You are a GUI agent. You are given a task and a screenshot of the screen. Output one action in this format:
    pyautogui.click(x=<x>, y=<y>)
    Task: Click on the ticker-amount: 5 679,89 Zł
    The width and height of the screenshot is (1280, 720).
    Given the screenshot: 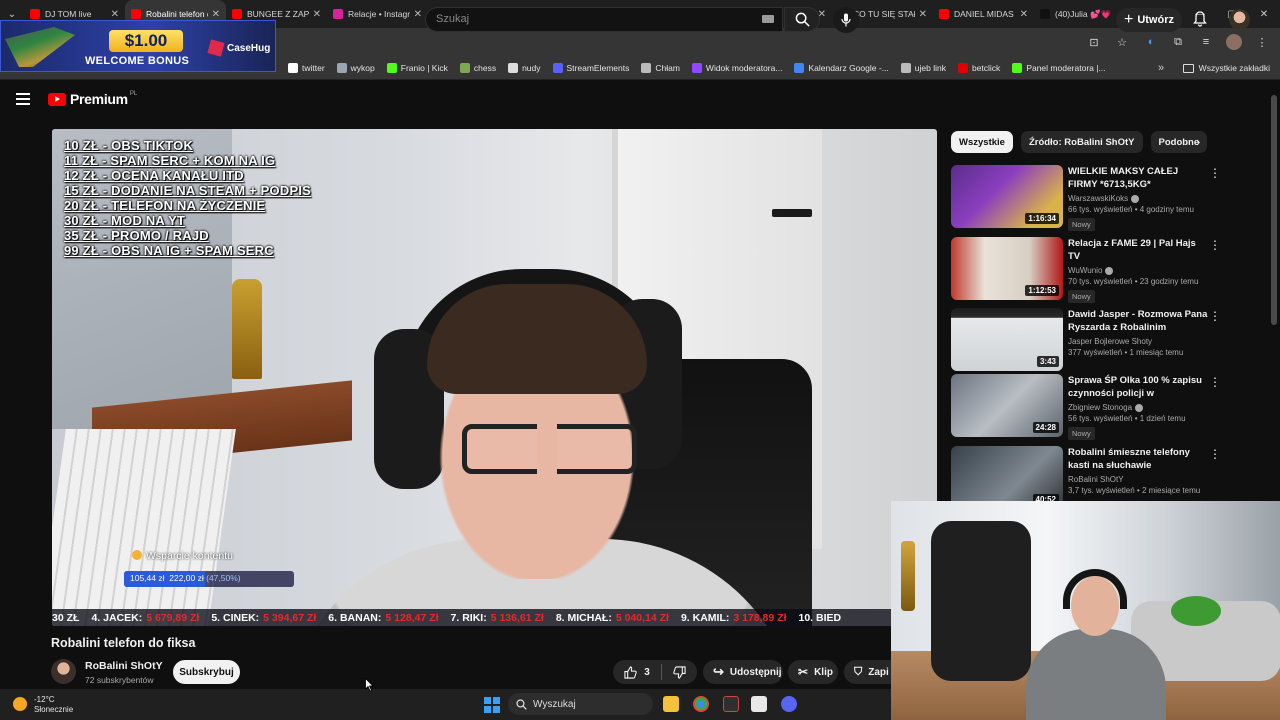 What is the action you would take?
    pyautogui.click(x=173, y=617)
    